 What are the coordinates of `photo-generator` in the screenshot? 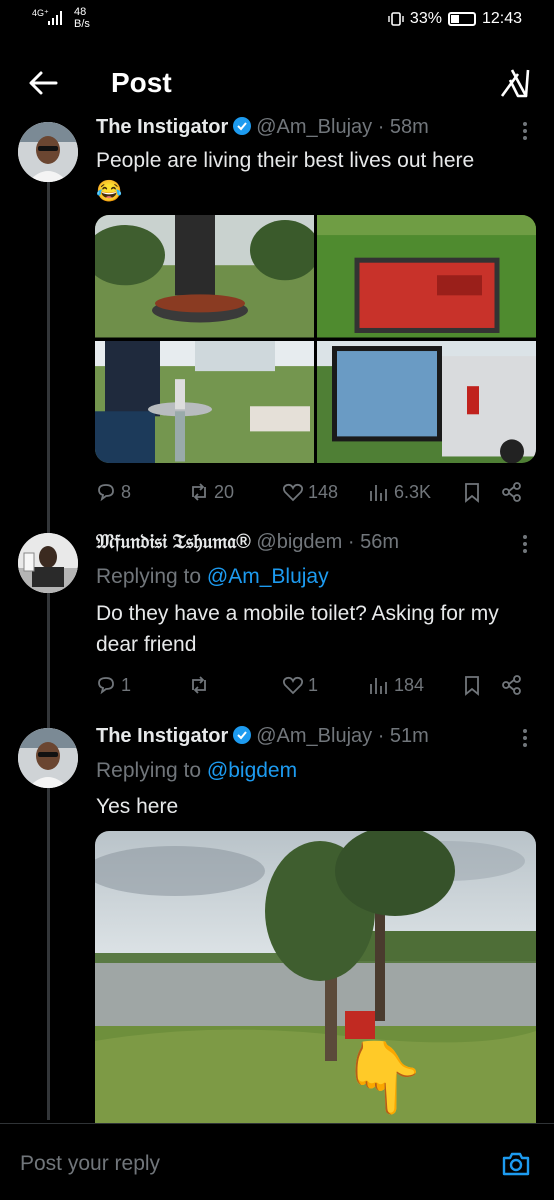 It's located at (426, 276).